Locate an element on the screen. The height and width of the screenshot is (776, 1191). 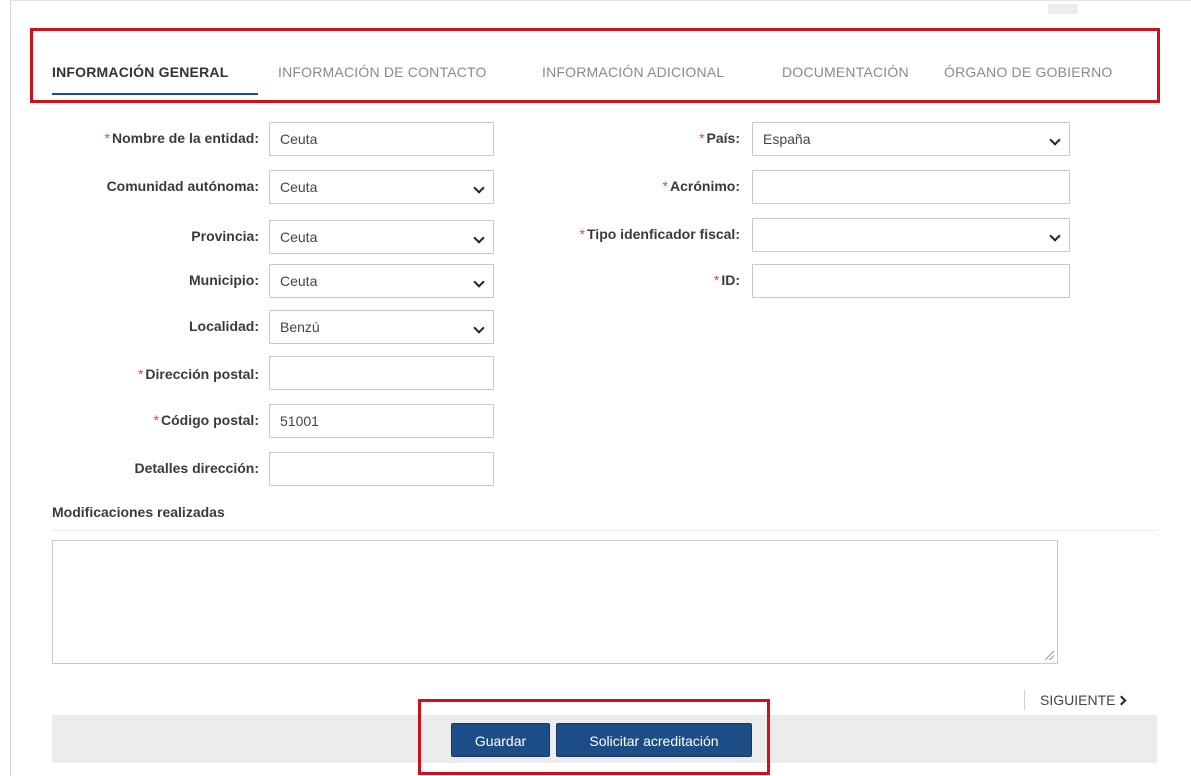
municipio-select: Ceuta is located at coordinates (381, 281).